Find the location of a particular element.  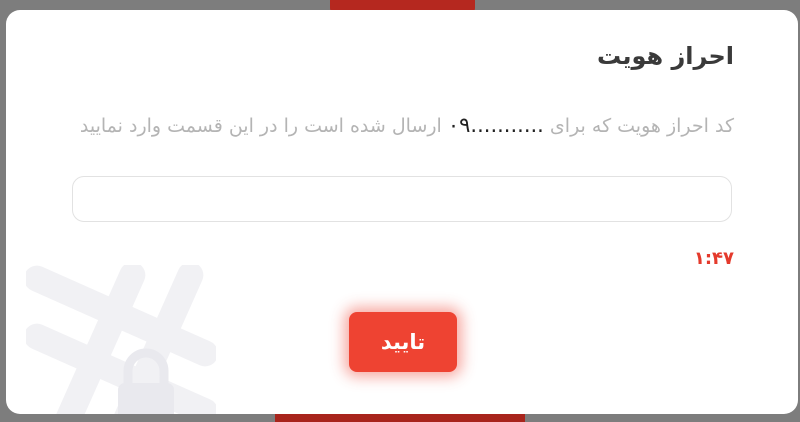

modal-title: احراز هویت is located at coordinates (665, 56).